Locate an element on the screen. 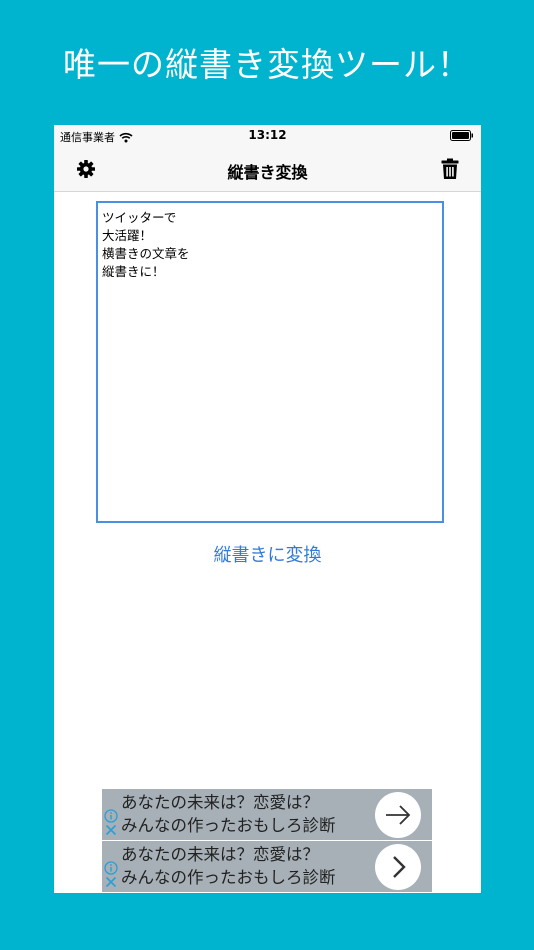  chevron-right-icon is located at coordinates (399, 867).